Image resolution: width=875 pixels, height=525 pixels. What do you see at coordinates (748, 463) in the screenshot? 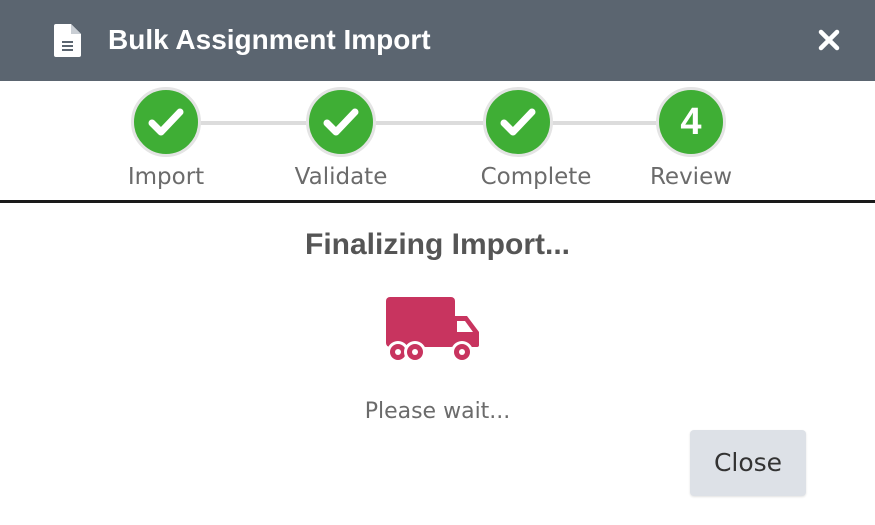
I see `close-button: Close` at bounding box center [748, 463].